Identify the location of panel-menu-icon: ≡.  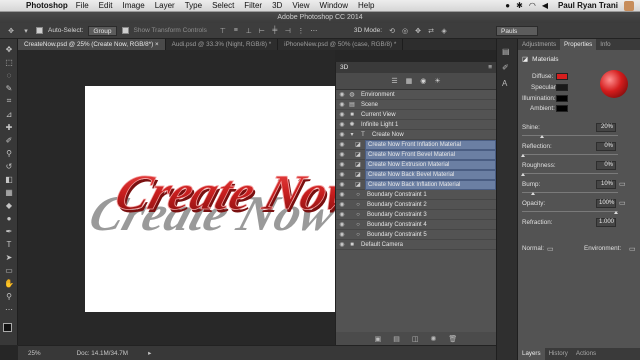
(492, 67).